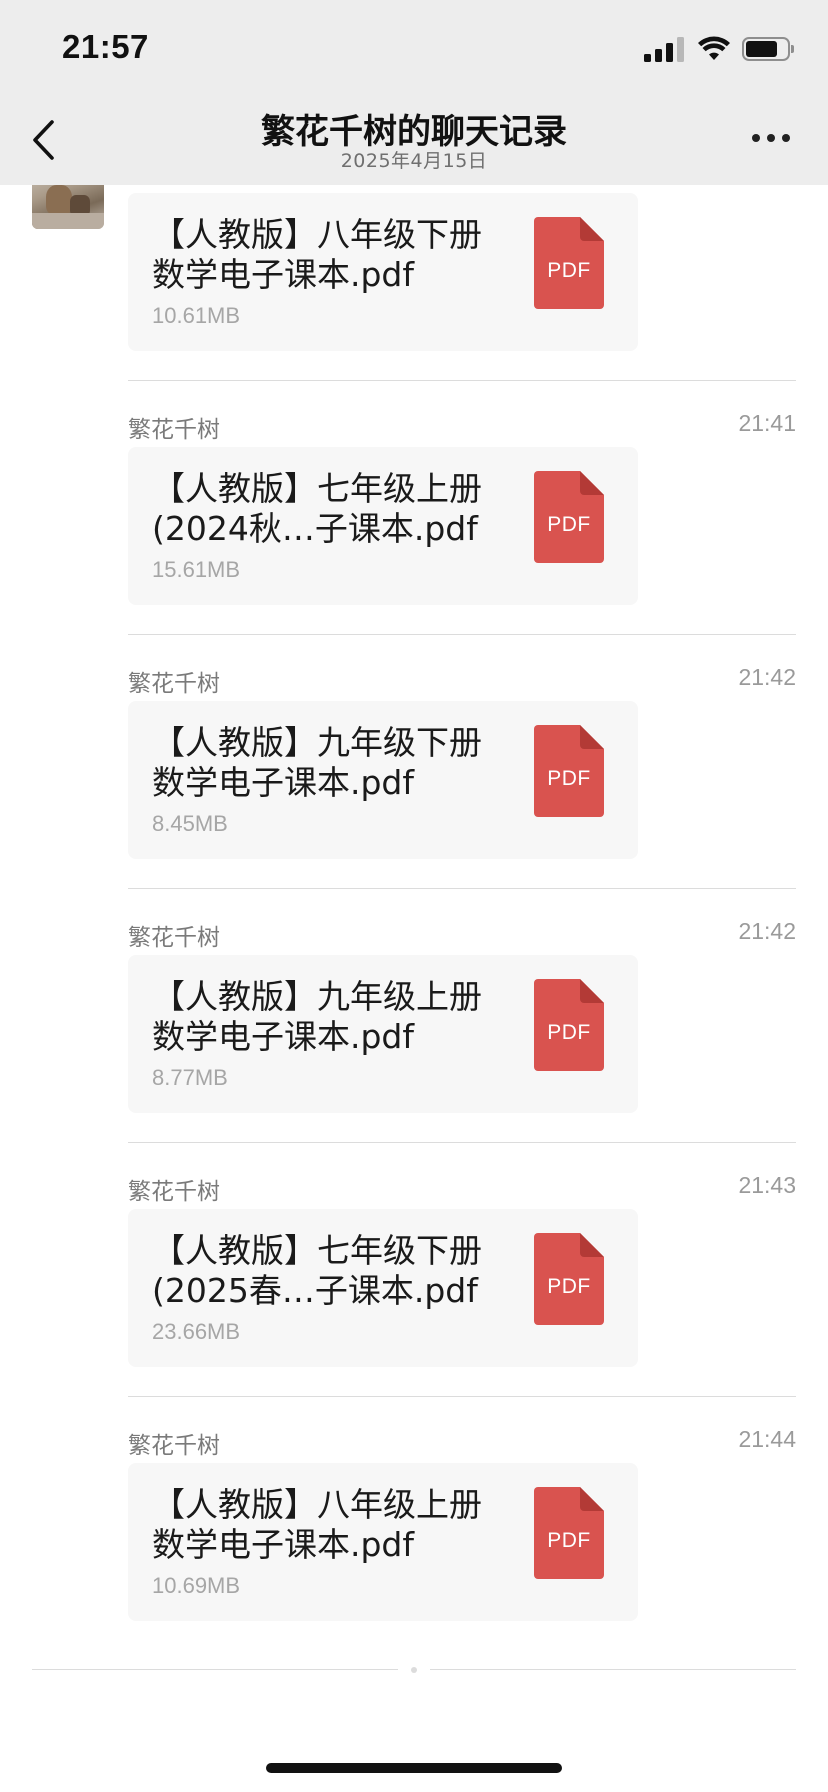 This screenshot has width=828, height=1792. Describe the element at coordinates (414, 1768) in the screenshot. I see `home-indicator` at that location.